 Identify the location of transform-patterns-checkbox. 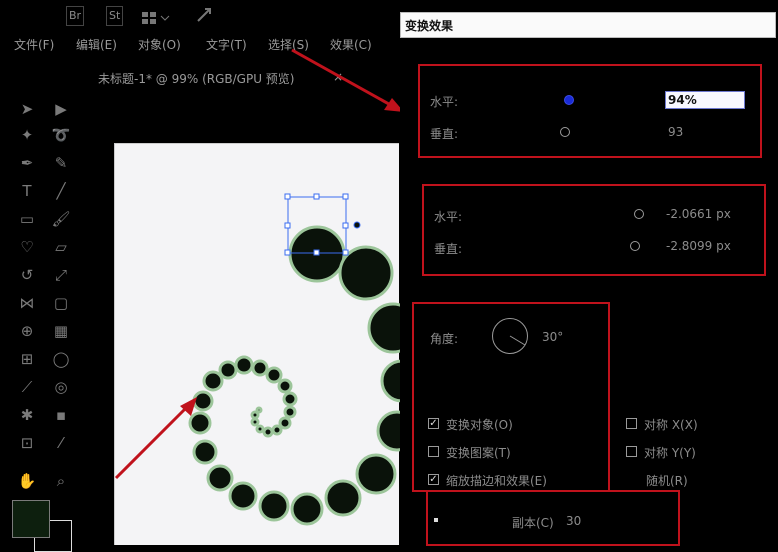
(433, 451).